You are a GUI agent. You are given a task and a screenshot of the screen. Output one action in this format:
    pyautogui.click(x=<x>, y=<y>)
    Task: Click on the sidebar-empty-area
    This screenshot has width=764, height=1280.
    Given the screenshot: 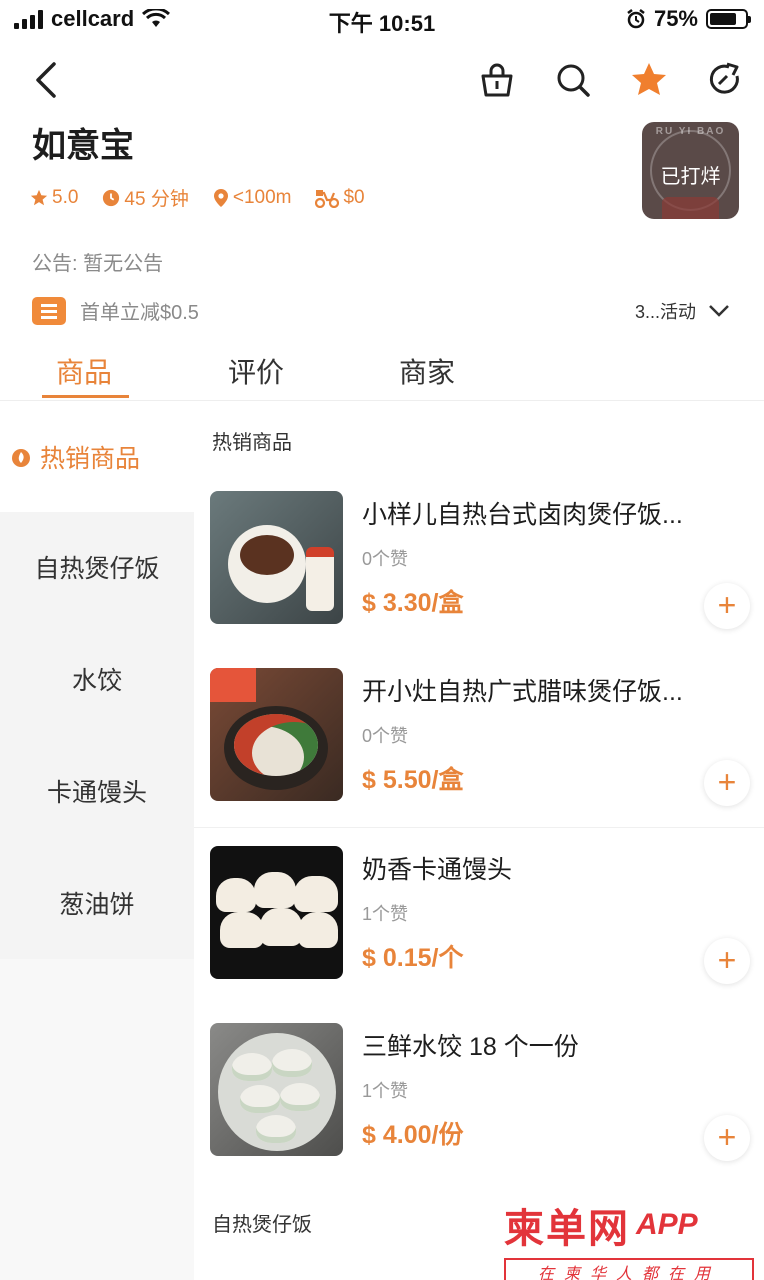 What is the action you would take?
    pyautogui.click(x=97, y=1119)
    